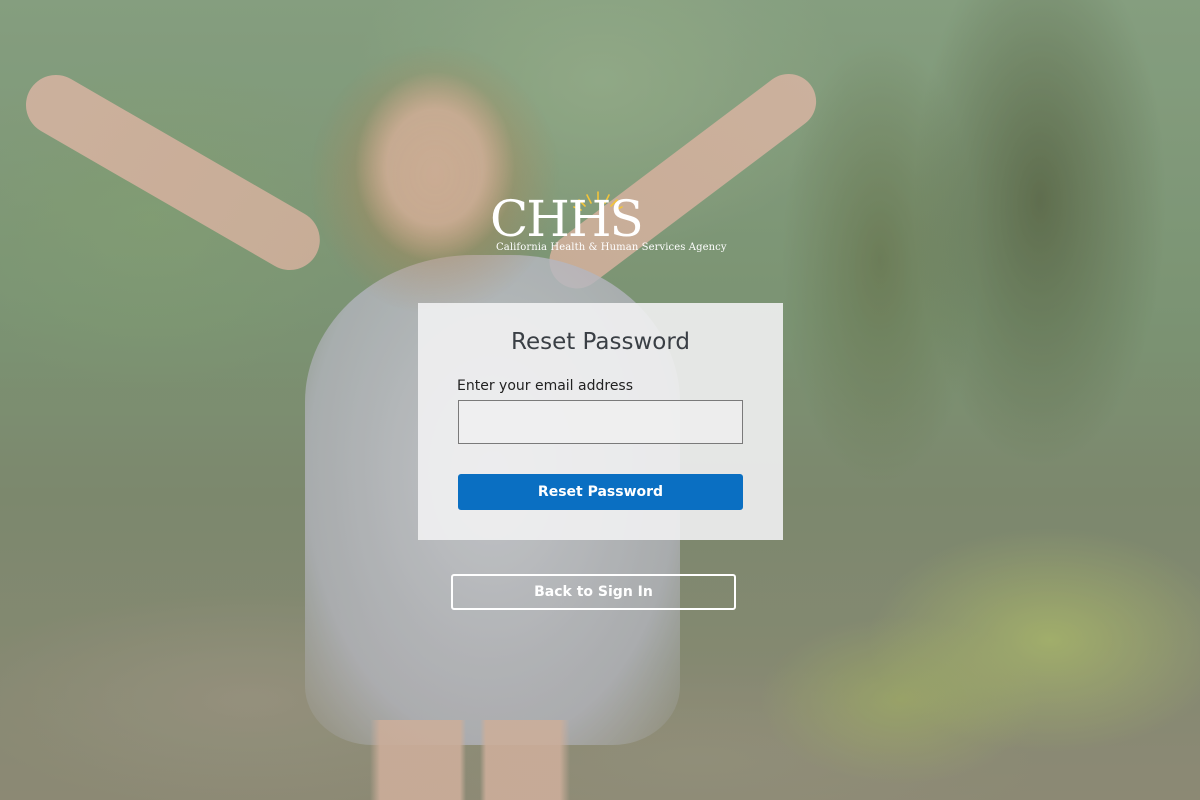 The height and width of the screenshot is (800, 1200). Describe the element at coordinates (600, 342) in the screenshot. I see `page-title: Reset Password` at that location.